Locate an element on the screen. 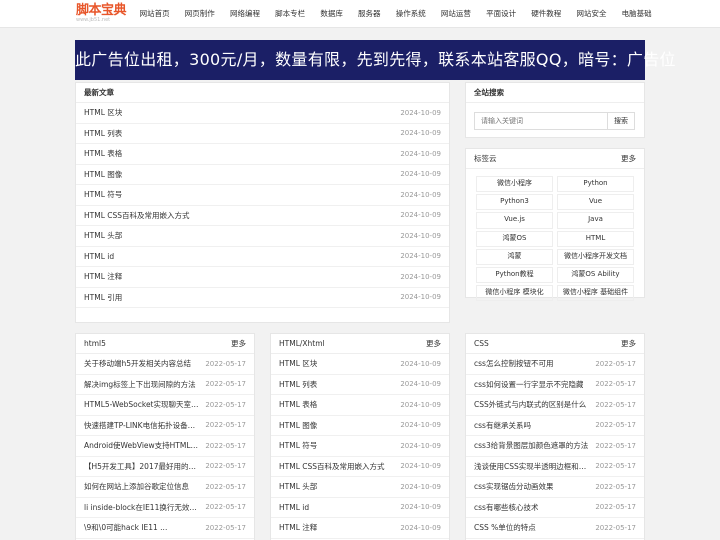  site-logo: 脚本宝典 www.jb51.net is located at coordinates (102, 14).